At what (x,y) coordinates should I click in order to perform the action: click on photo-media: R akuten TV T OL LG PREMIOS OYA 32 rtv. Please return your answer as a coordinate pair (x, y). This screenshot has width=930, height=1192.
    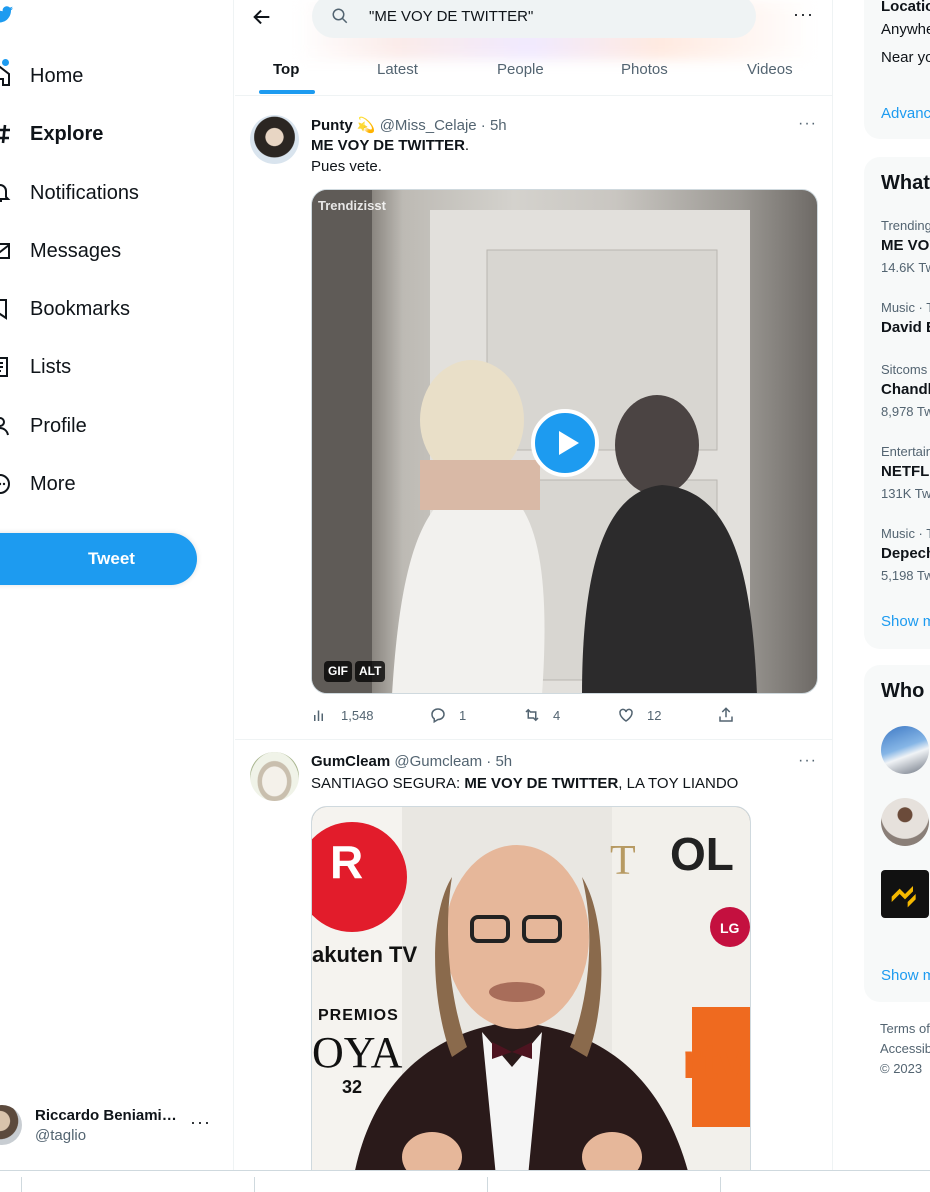
    Looking at the image, I should click on (531, 988).